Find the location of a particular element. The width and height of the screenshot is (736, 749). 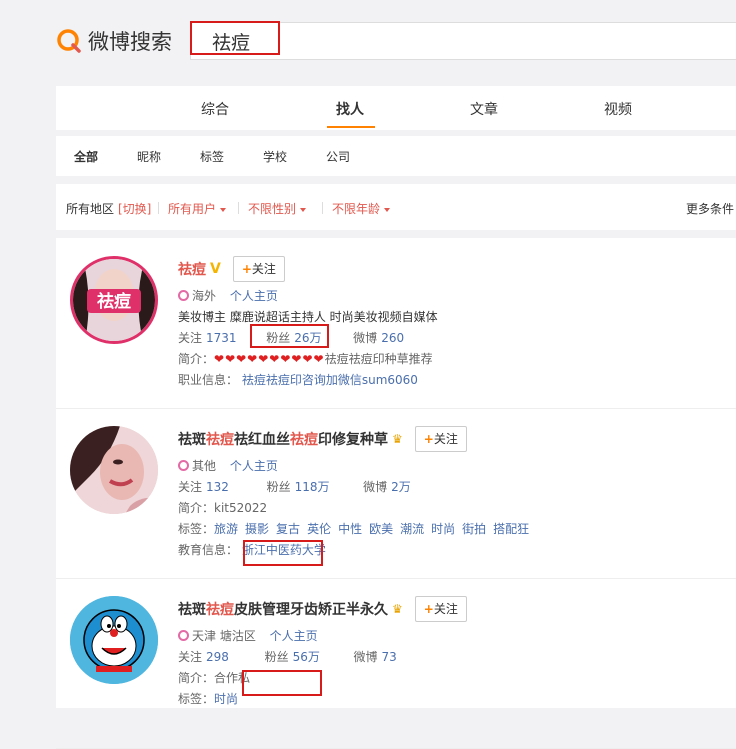

following-count: 132 is located at coordinates (217, 487).